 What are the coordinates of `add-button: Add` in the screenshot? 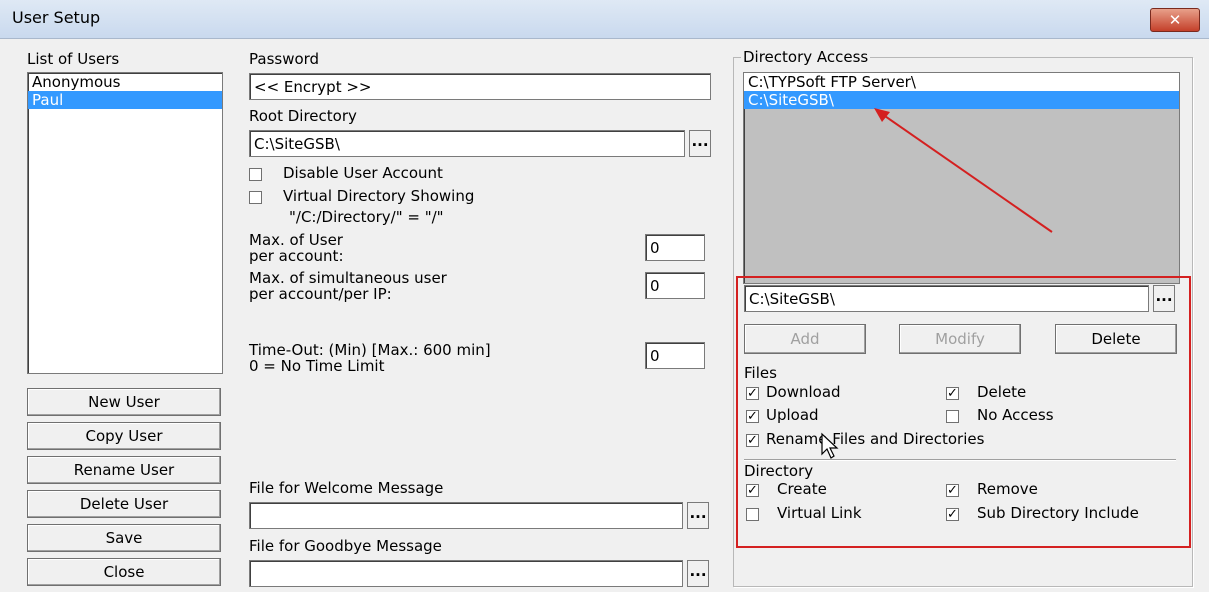 It's located at (805, 339).